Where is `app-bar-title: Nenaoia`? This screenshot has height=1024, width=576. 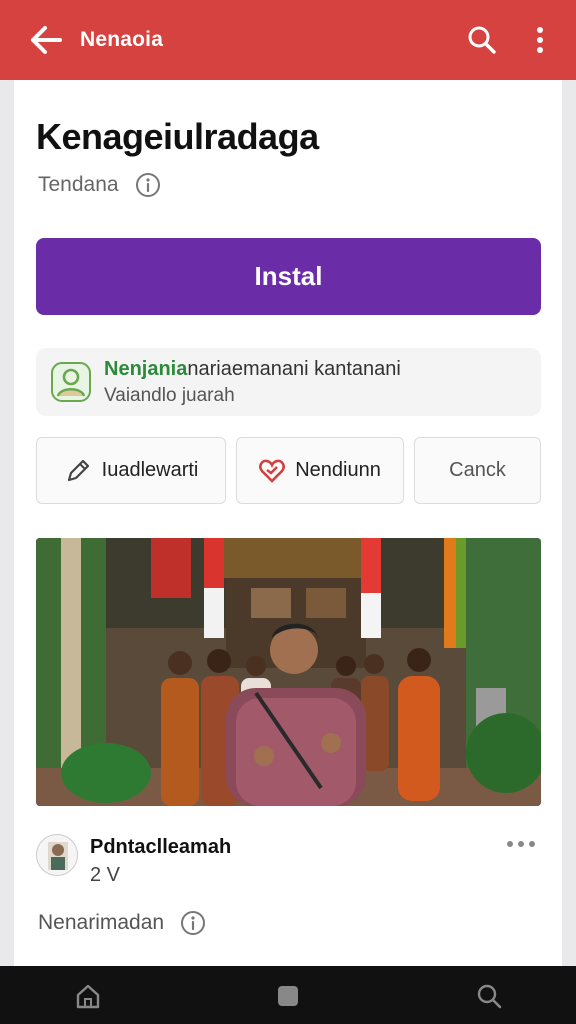 app-bar-title: Nenaoia is located at coordinates (122, 39).